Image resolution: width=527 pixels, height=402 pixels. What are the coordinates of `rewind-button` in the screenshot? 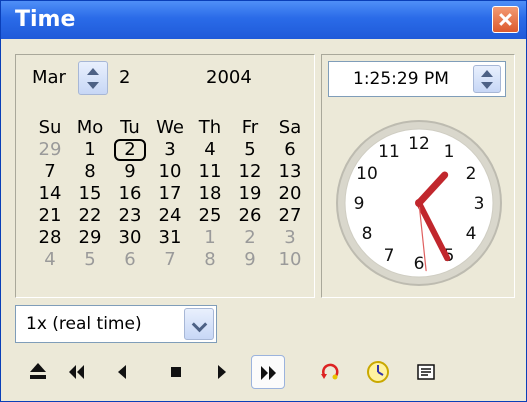 It's located at (76, 372).